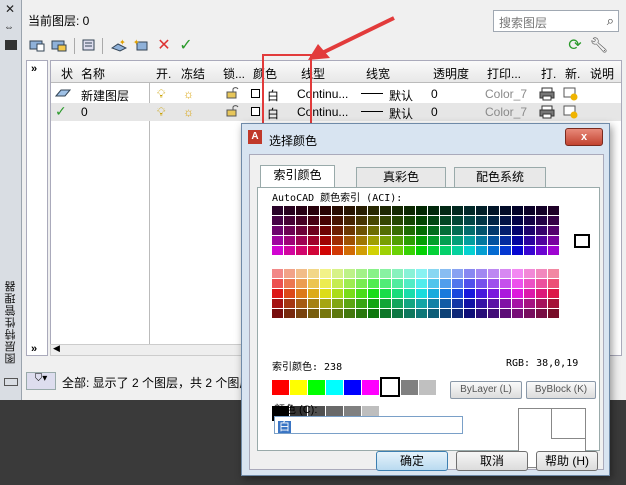  Describe the element at coordinates (548, 73) in the screenshot. I see `col-plot: 打.` at that location.